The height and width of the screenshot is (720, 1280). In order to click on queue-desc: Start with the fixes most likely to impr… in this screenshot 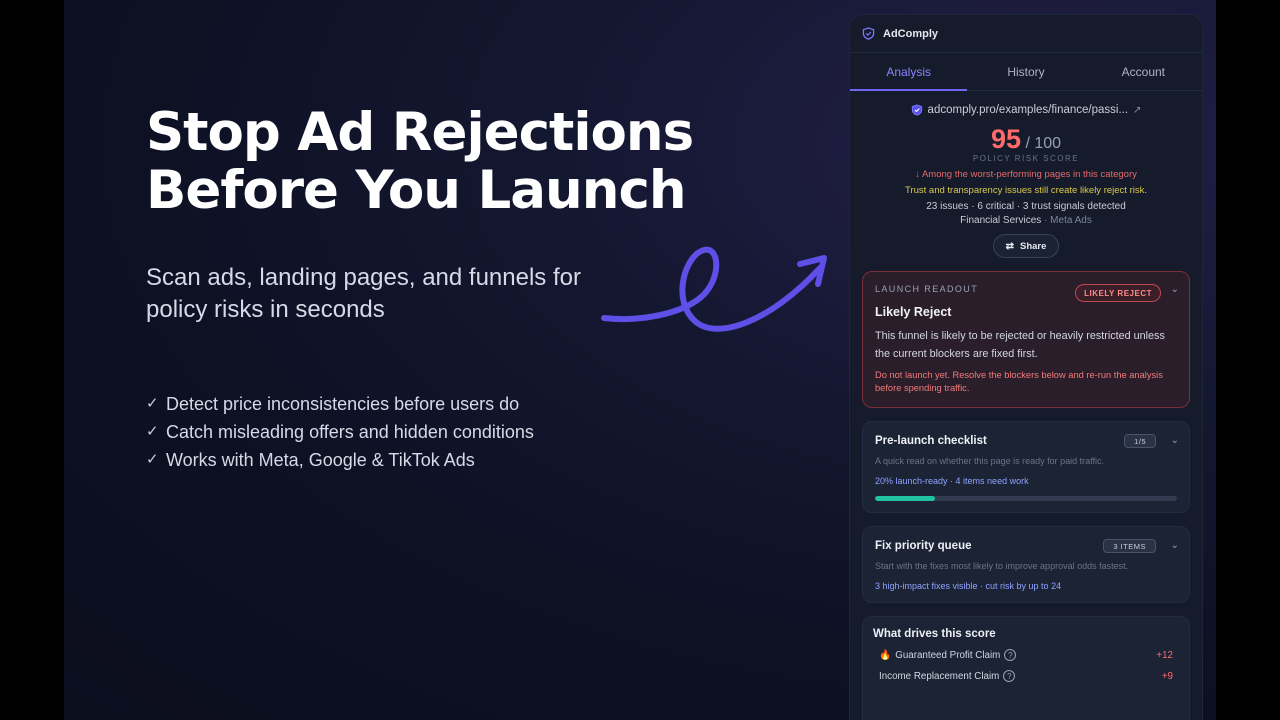, I will do `click(1002, 566)`.